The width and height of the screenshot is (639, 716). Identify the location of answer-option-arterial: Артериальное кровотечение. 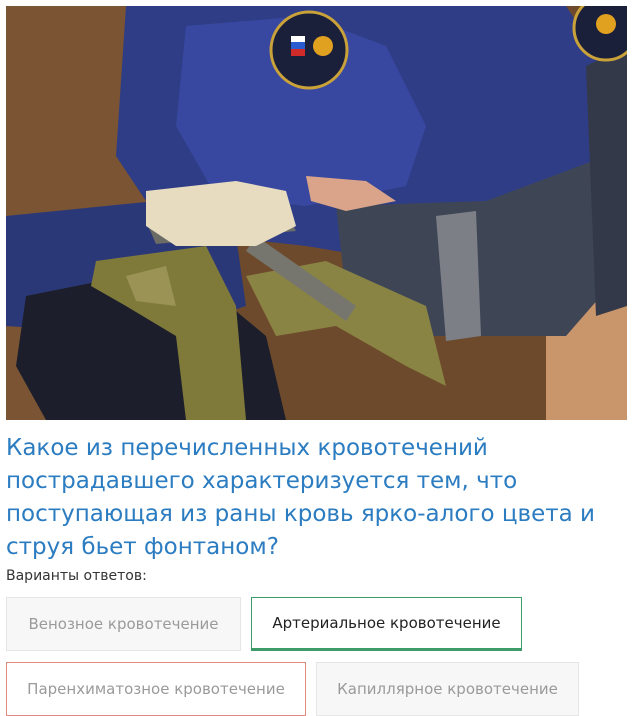
(386, 624).